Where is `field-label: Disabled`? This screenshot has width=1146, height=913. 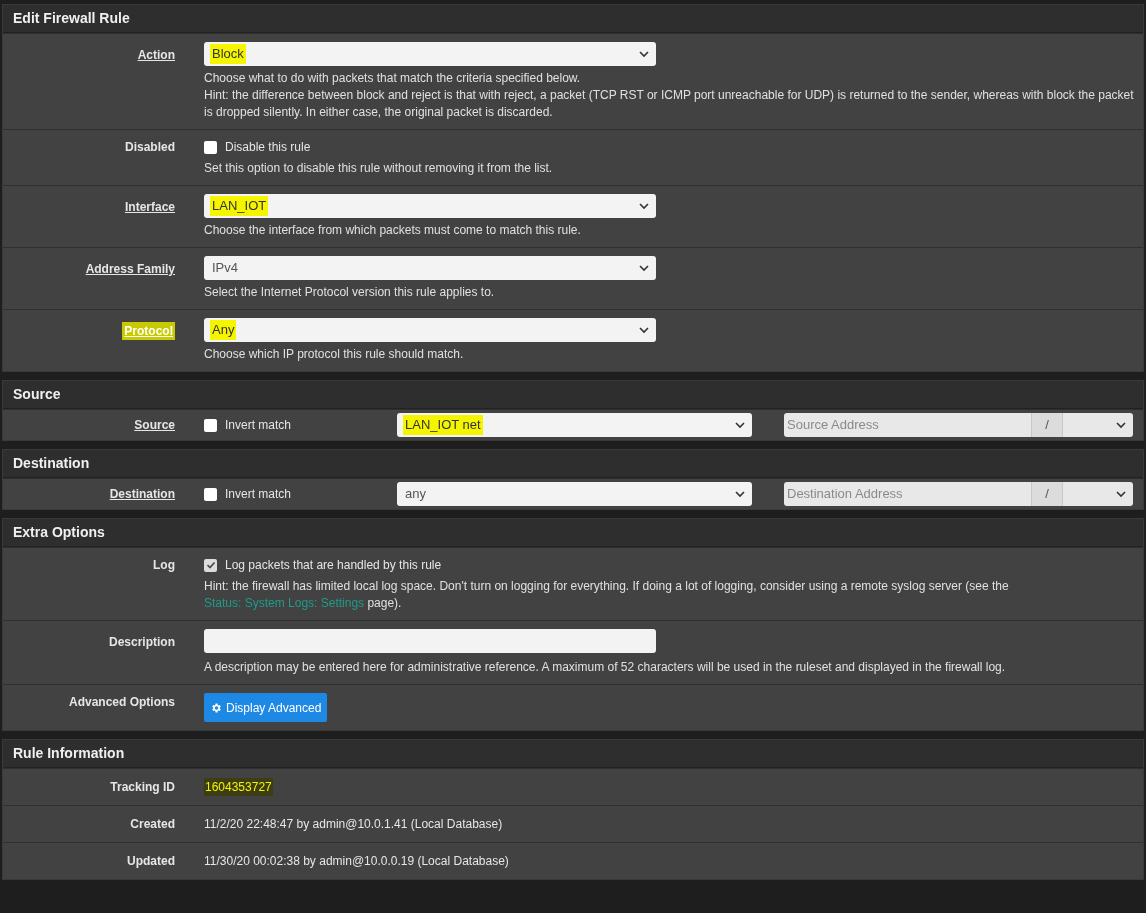 field-label: Disabled is located at coordinates (150, 147).